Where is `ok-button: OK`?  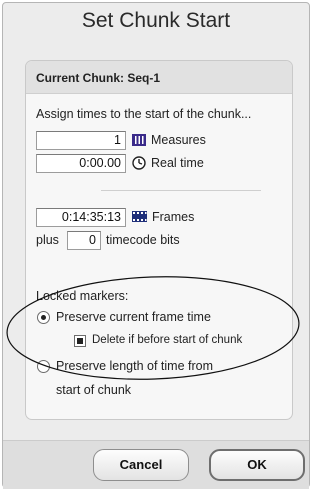
ok-button: OK is located at coordinates (257, 465).